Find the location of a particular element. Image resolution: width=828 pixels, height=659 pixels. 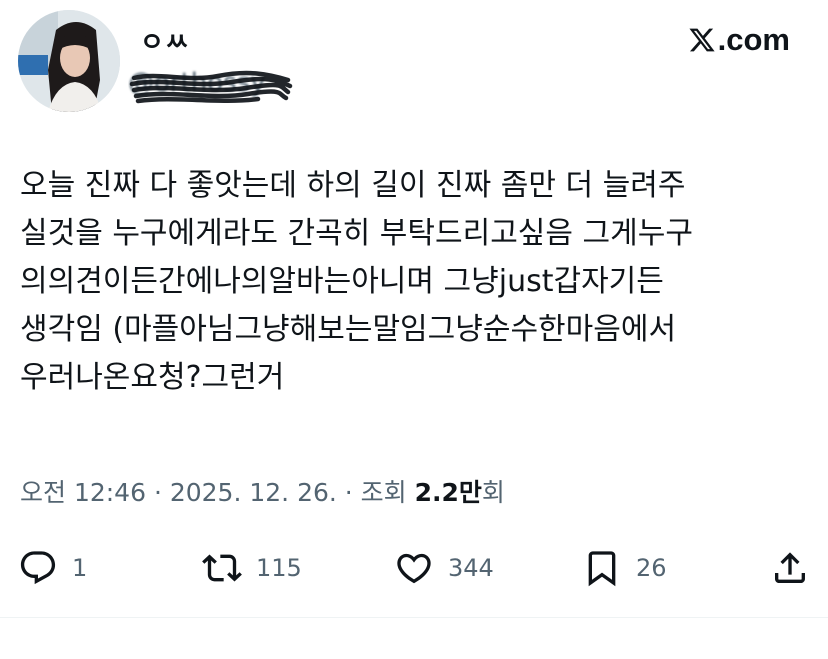

tweet-time: 오전 12:46 is located at coordinates (83, 492).